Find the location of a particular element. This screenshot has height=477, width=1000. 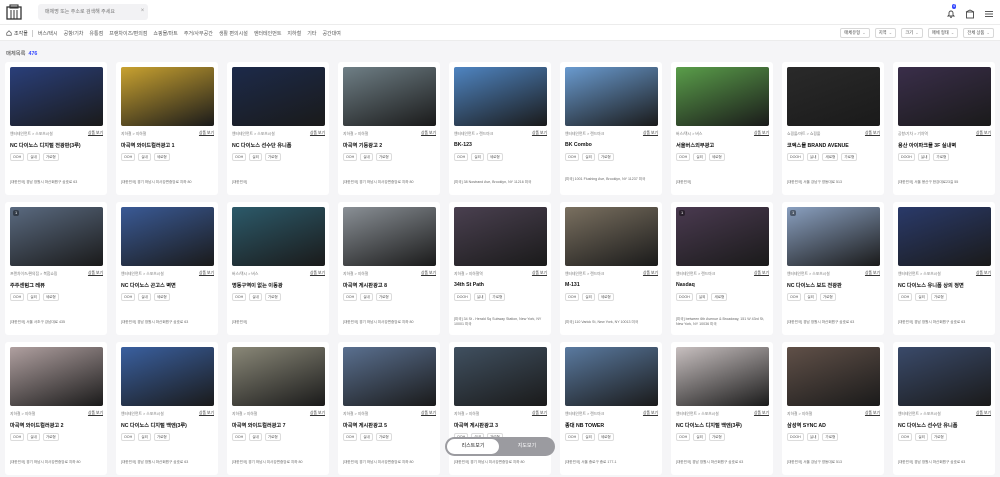

filter-dropdown-4: 전체 상품 ⌄ is located at coordinates (978, 33).